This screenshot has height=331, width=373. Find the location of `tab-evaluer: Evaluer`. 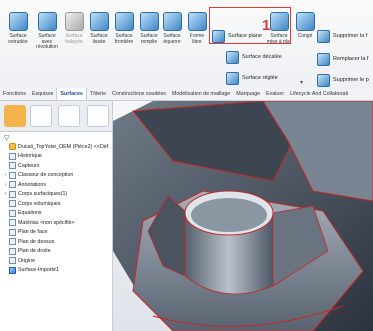

tab-evaluer: Evaluer is located at coordinates (275, 94).